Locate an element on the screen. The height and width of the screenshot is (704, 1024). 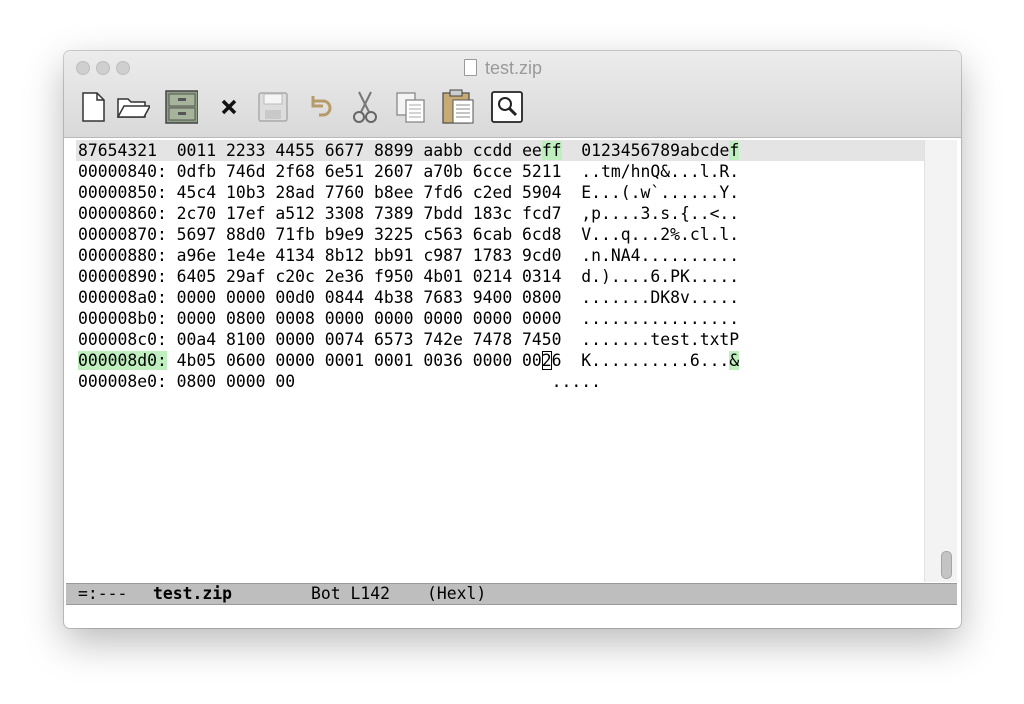
filing-cabinet-button is located at coordinates (181, 107).